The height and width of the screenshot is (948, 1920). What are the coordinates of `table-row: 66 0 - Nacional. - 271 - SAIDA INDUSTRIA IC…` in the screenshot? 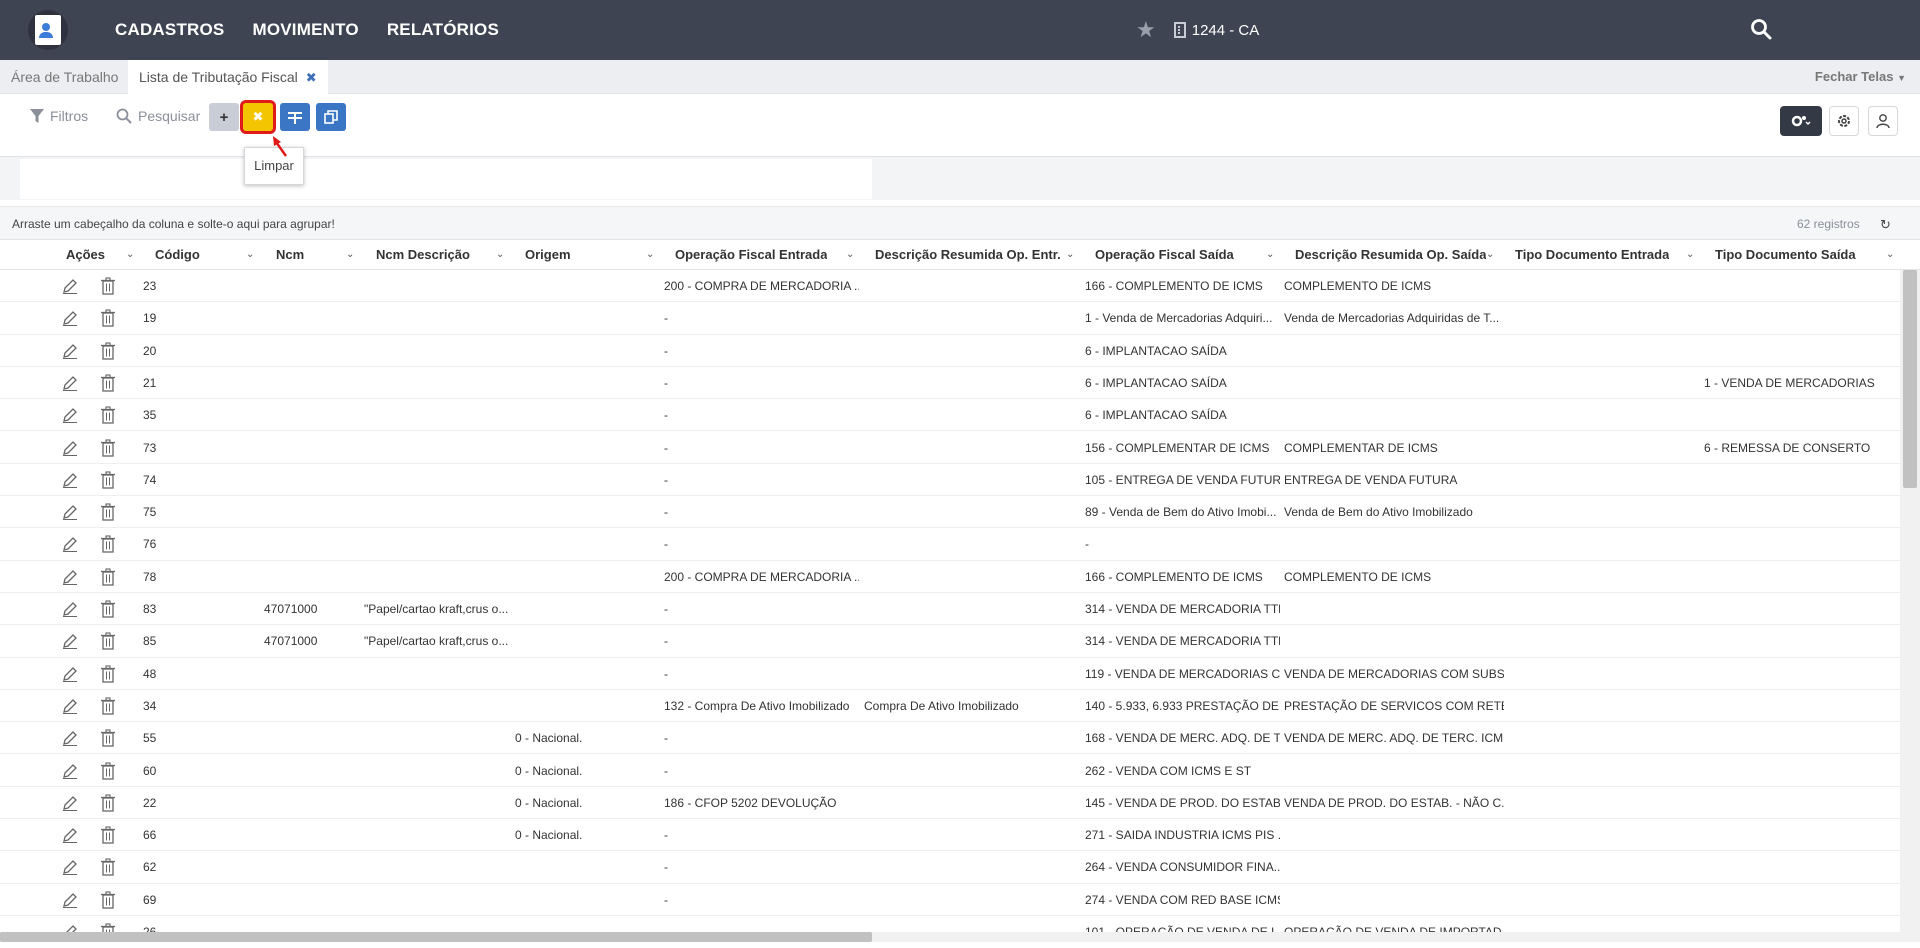 It's located at (950, 835).